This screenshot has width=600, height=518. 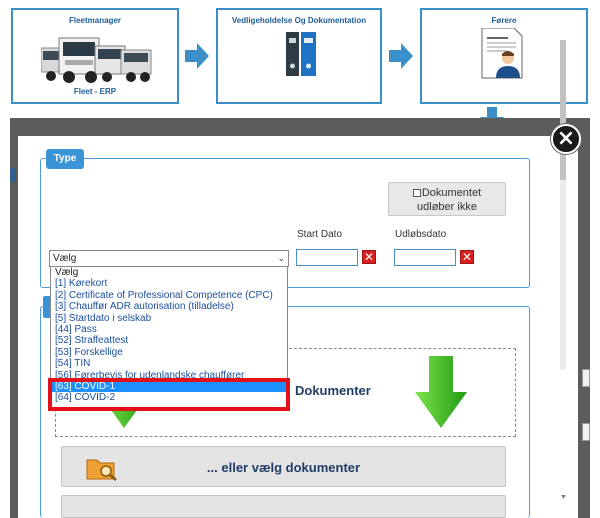 I want to click on expires-never-checkbox: Dokumentet udløber ikke, so click(x=447, y=199).